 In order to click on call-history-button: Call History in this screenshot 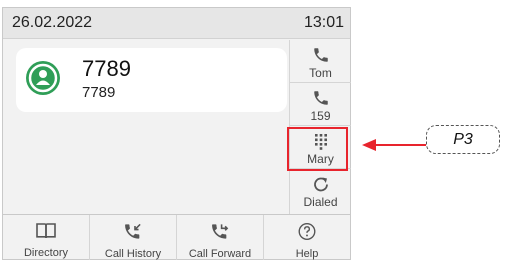, I will do `click(133, 237)`.